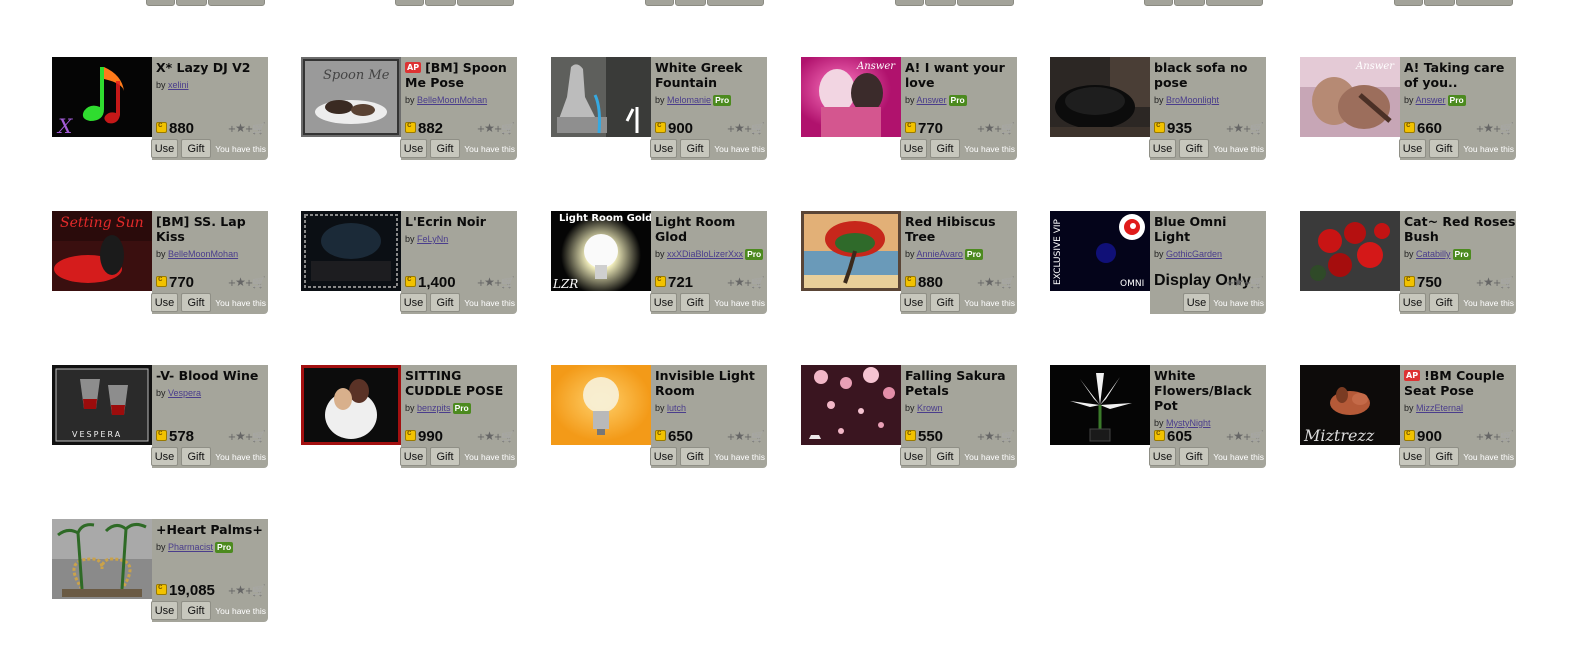  Describe the element at coordinates (212, 375) in the screenshot. I see `product-title: -V- Blood Wine` at that location.